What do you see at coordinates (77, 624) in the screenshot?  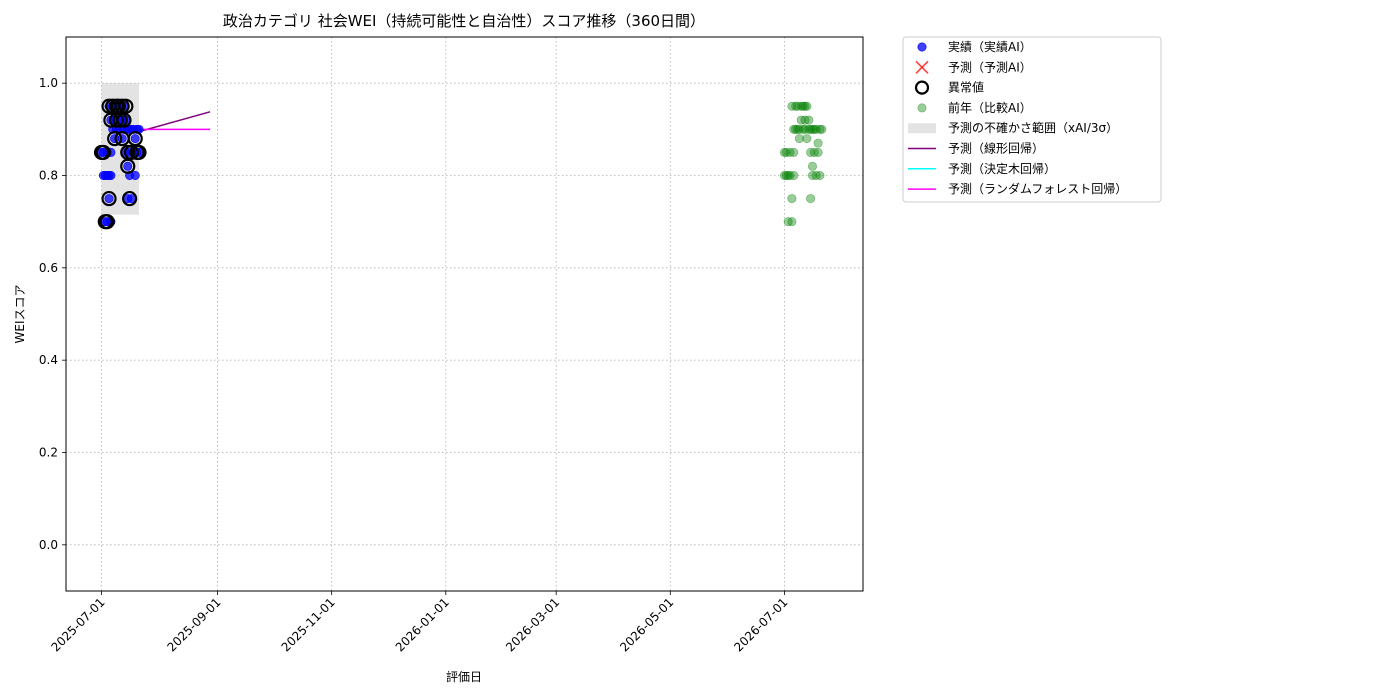 I see `x-tick-label: 2025-07-01` at bounding box center [77, 624].